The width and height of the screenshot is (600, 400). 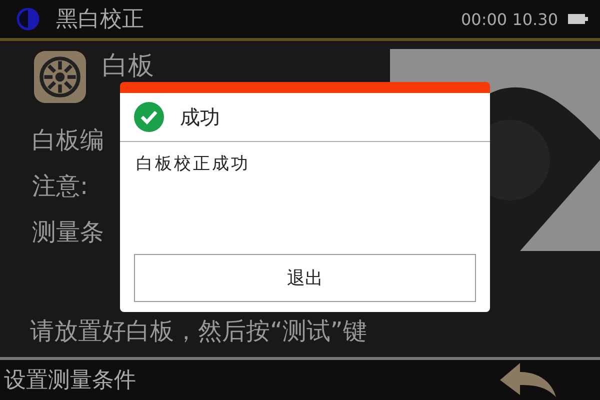 What do you see at coordinates (28, 19) in the screenshot?
I see `half-circle-icon` at bounding box center [28, 19].